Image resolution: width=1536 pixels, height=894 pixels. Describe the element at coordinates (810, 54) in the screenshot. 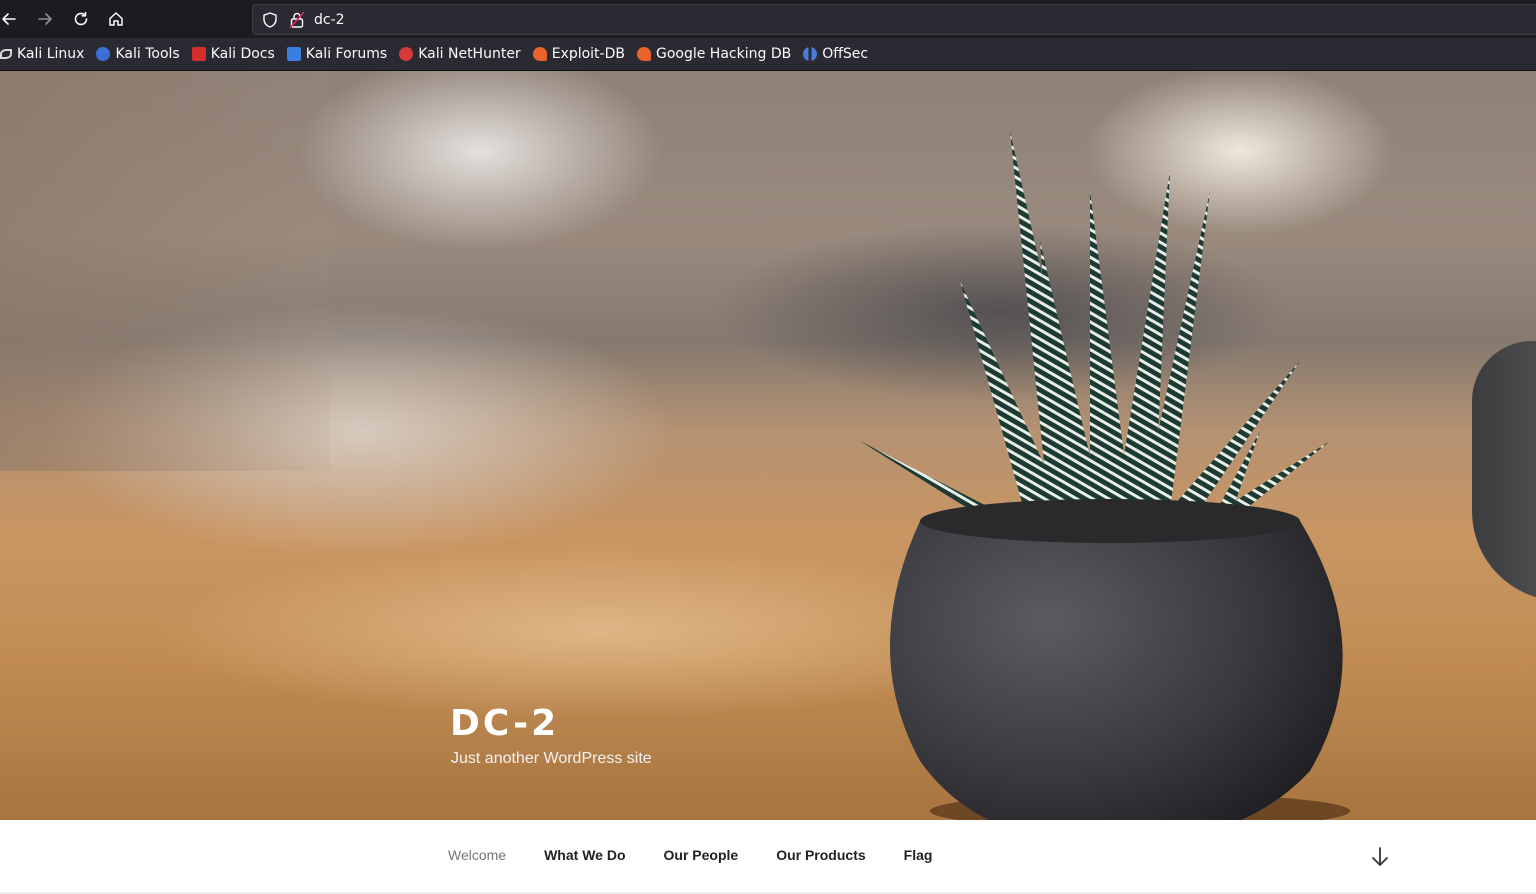

I see `offsec-icon` at that location.